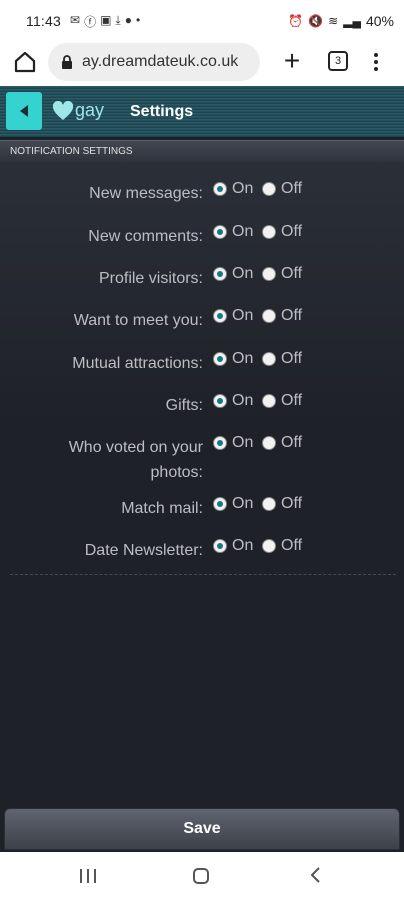  I want to click on status-bar: 11:43 ✉ ⓕ ▣ ⤓ ● • ⏰ 🔇 ≋ ▂▄ 40%, so click(202, 20).